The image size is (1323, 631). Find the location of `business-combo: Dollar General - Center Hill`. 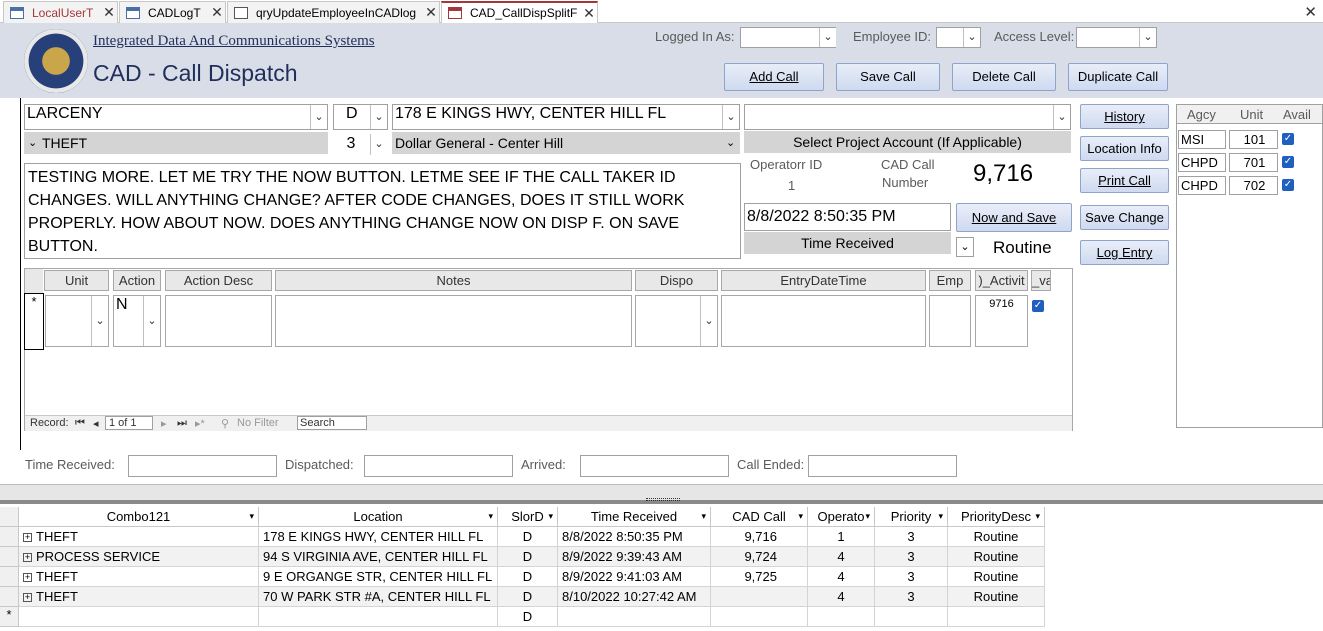

business-combo: Dollar General - Center Hill is located at coordinates (566, 143).